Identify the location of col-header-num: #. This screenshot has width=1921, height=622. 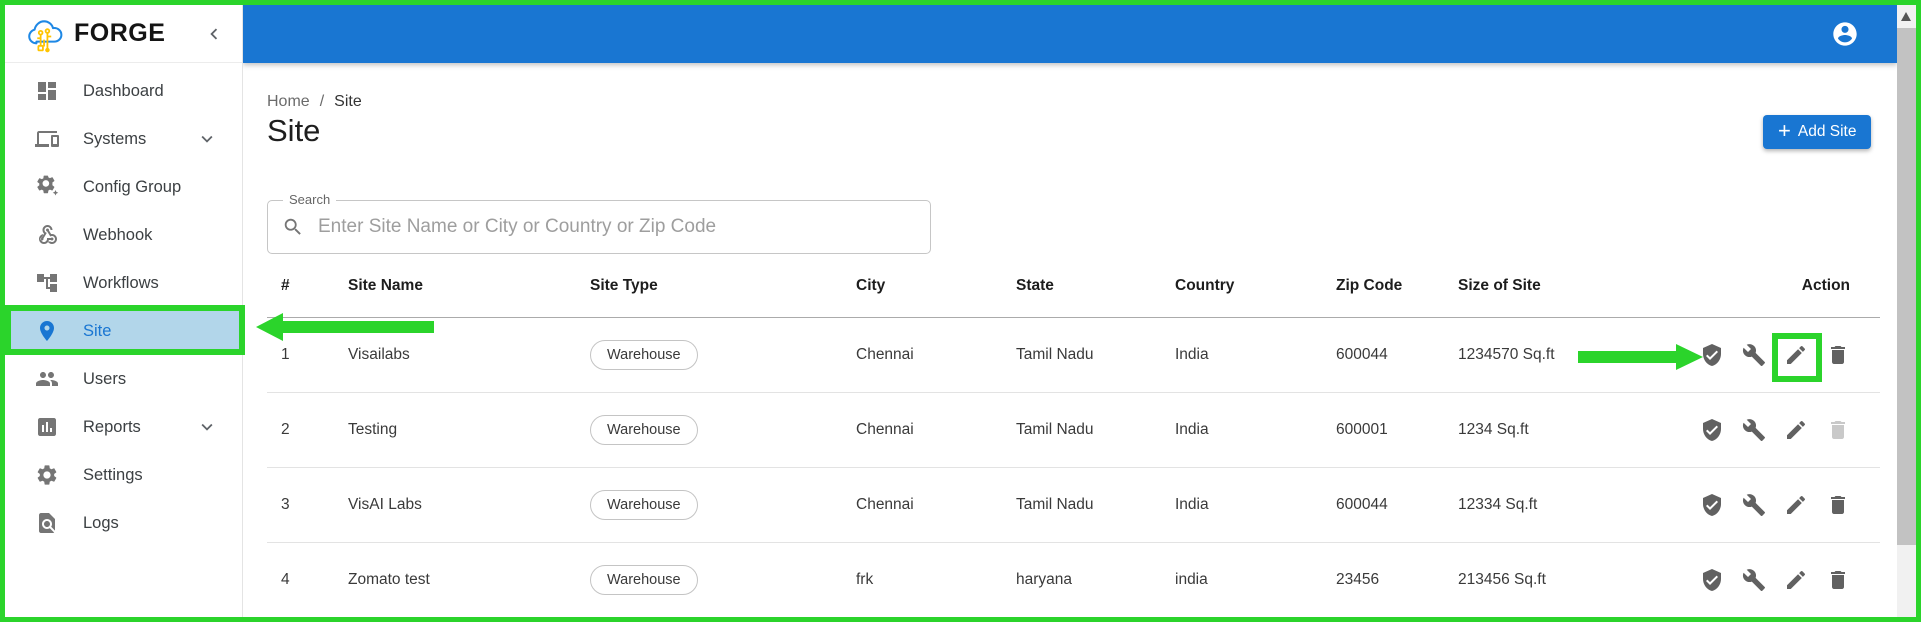
(285, 285).